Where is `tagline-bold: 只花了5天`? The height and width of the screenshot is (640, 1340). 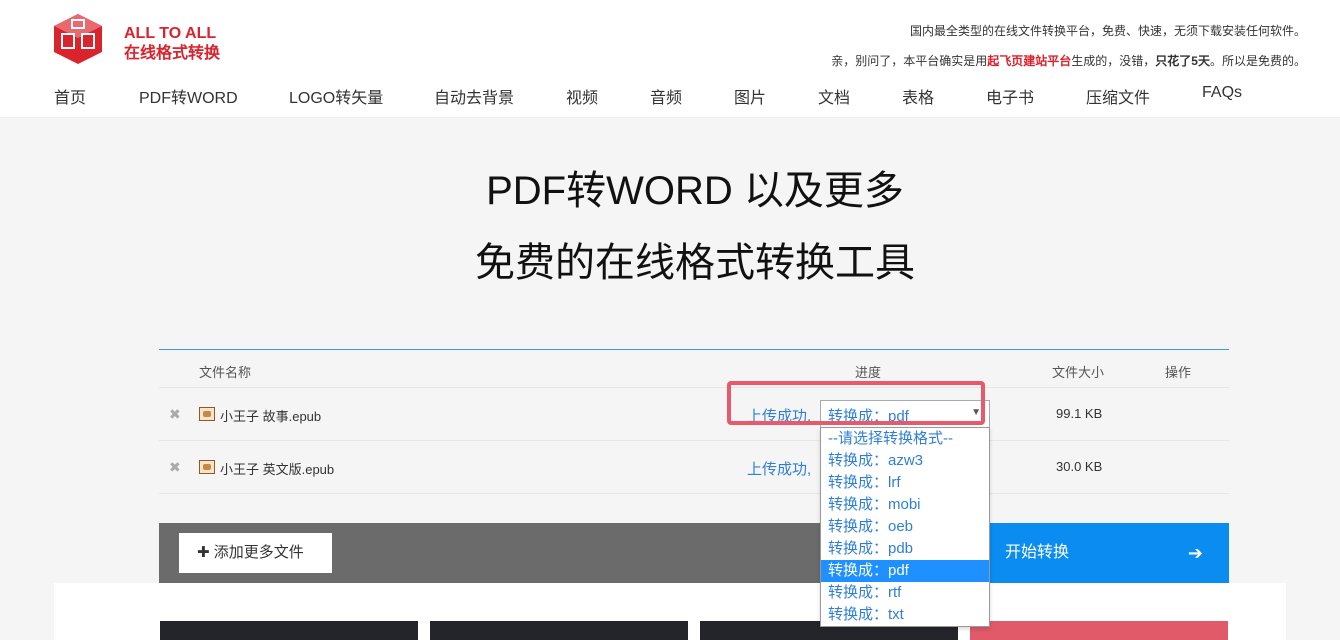
tagline-bold: 只花了5天 is located at coordinates (1182, 61).